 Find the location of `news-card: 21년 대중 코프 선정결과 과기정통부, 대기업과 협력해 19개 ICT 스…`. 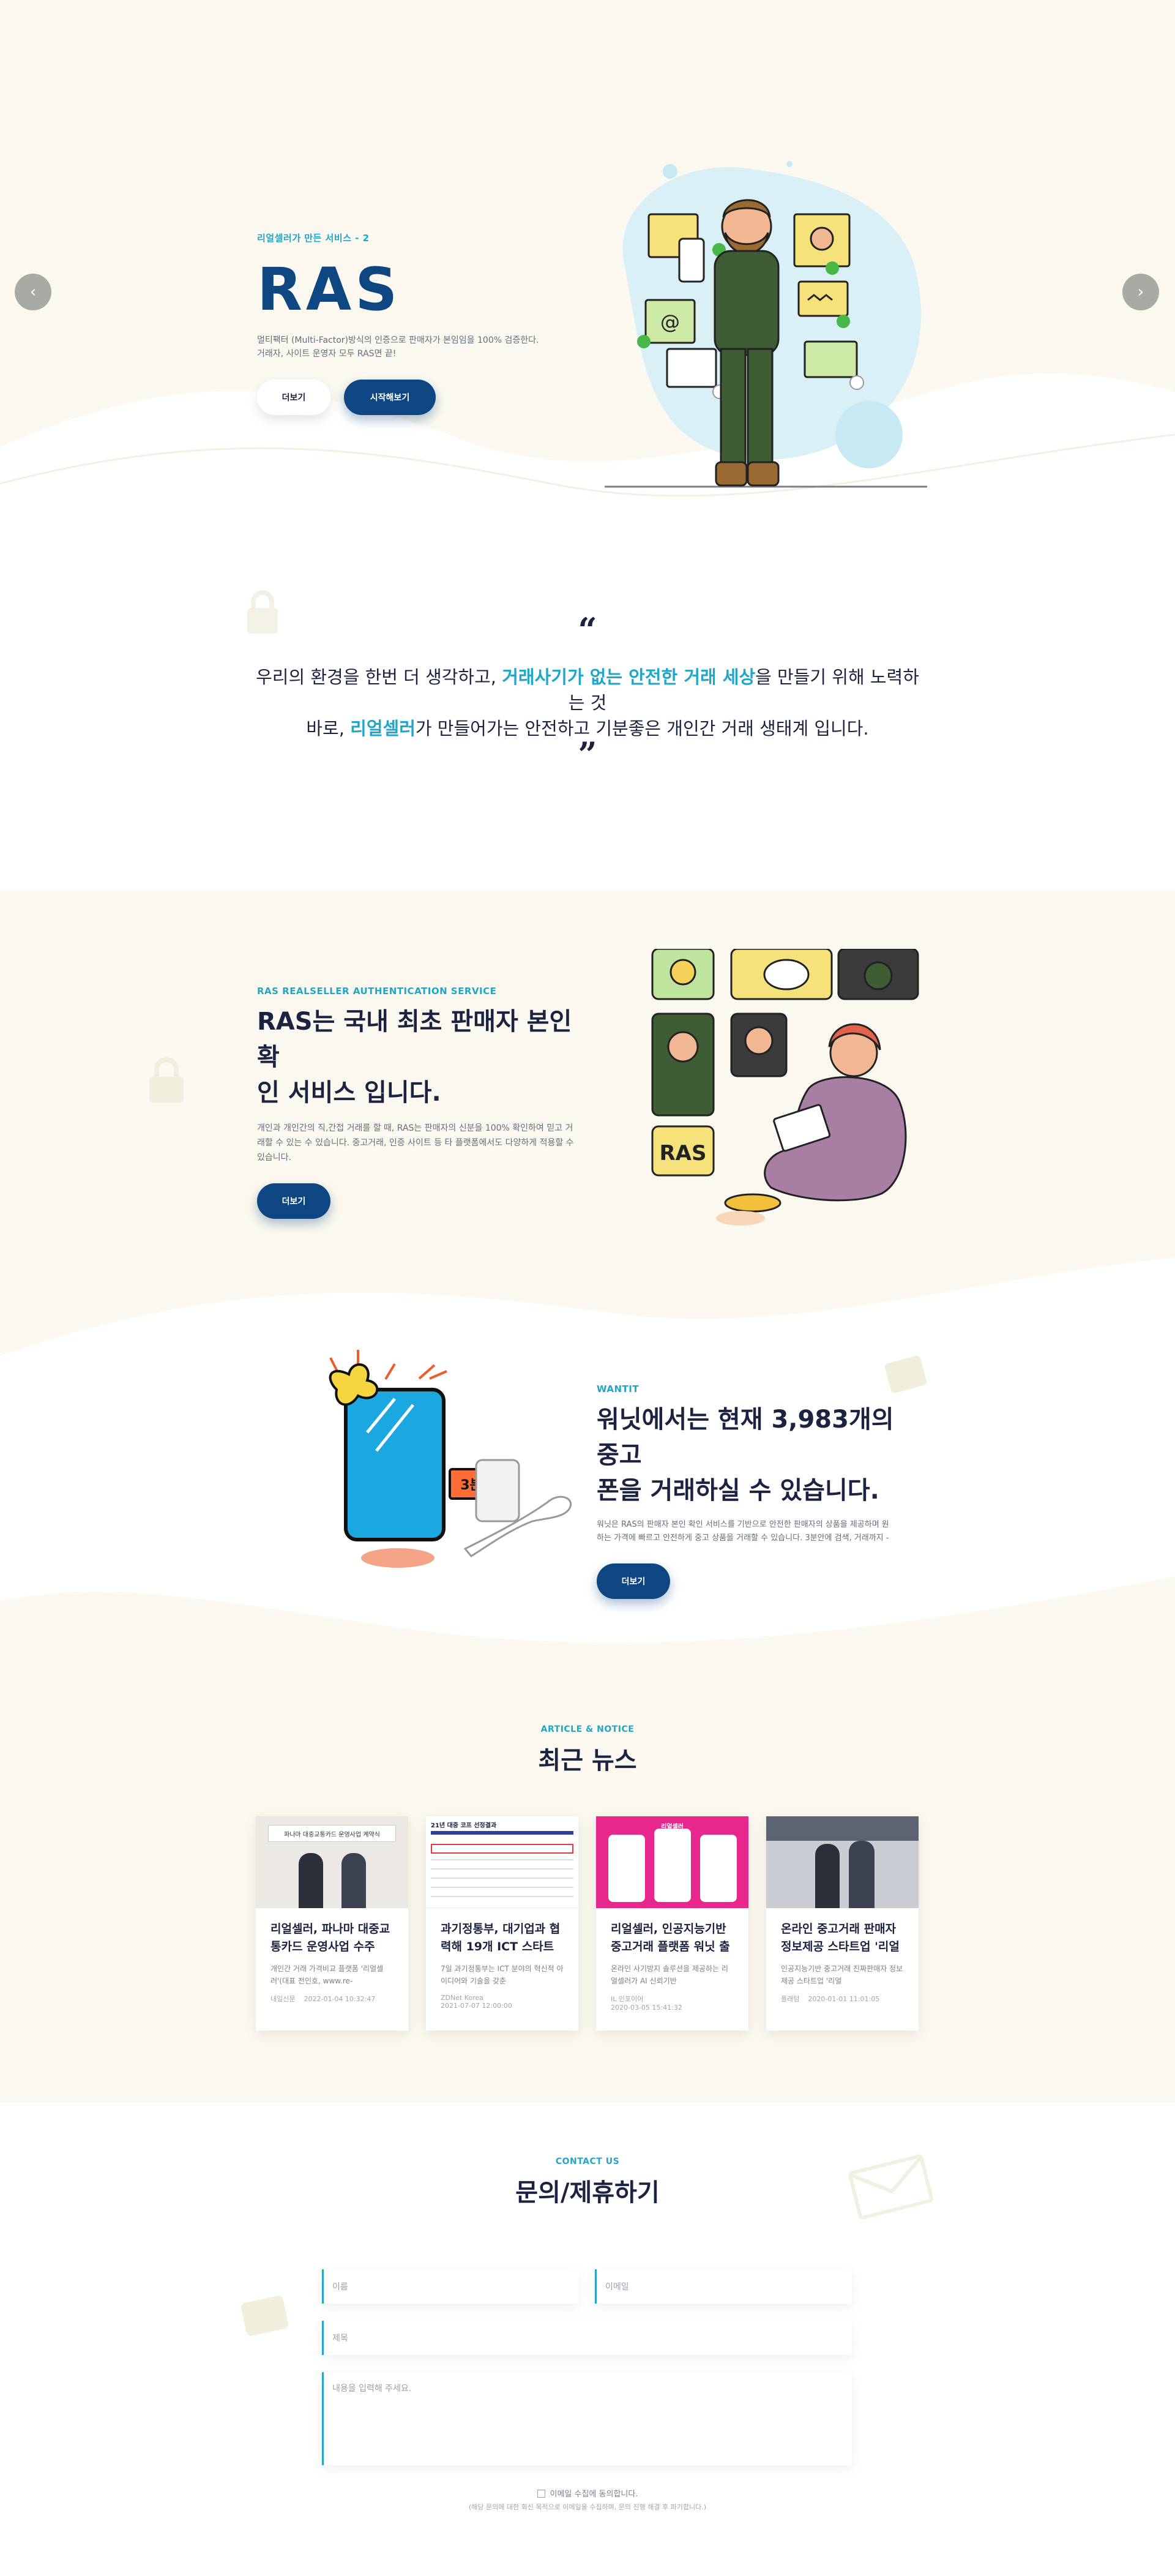

news-card: 21년 대중 코프 선정결과 과기정통부, 대기업과 협력해 19개 ICT 스… is located at coordinates (502, 1924).